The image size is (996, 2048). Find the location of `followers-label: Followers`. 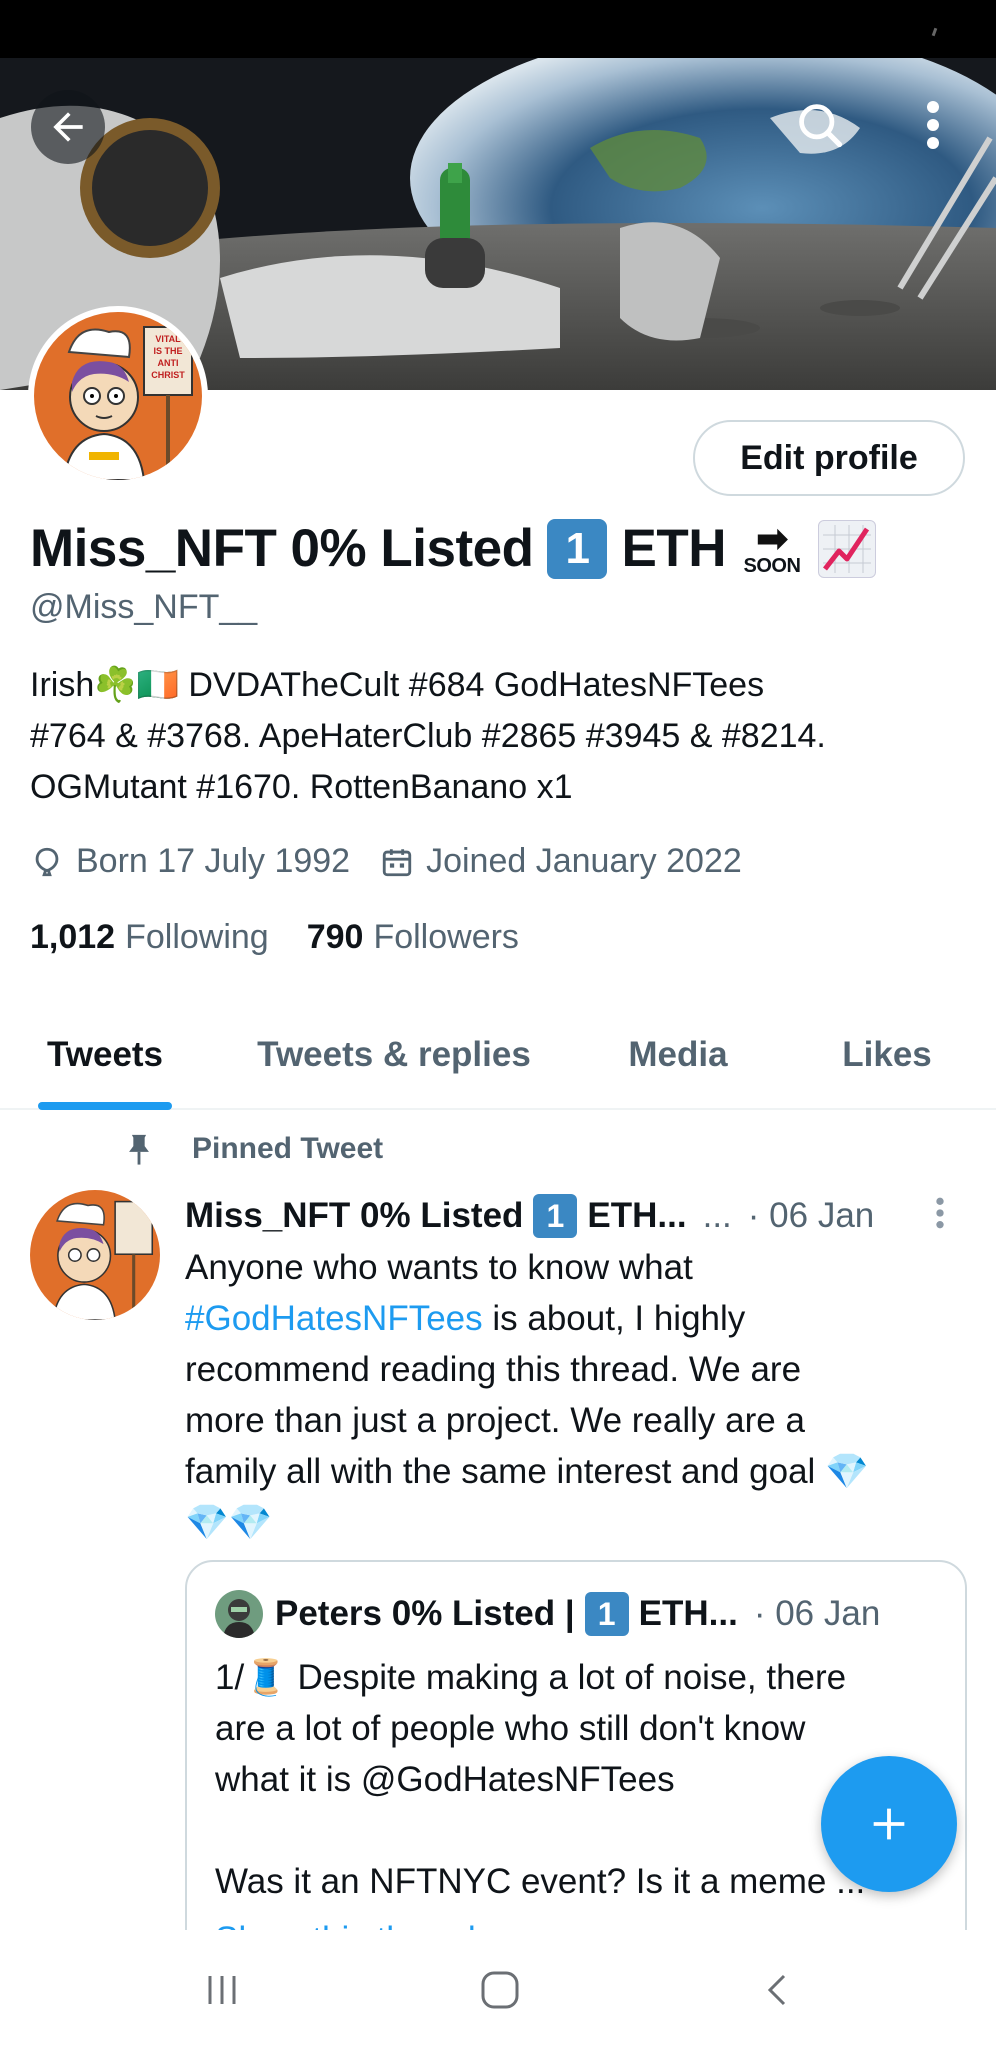

followers-label: Followers is located at coordinates (446, 937).